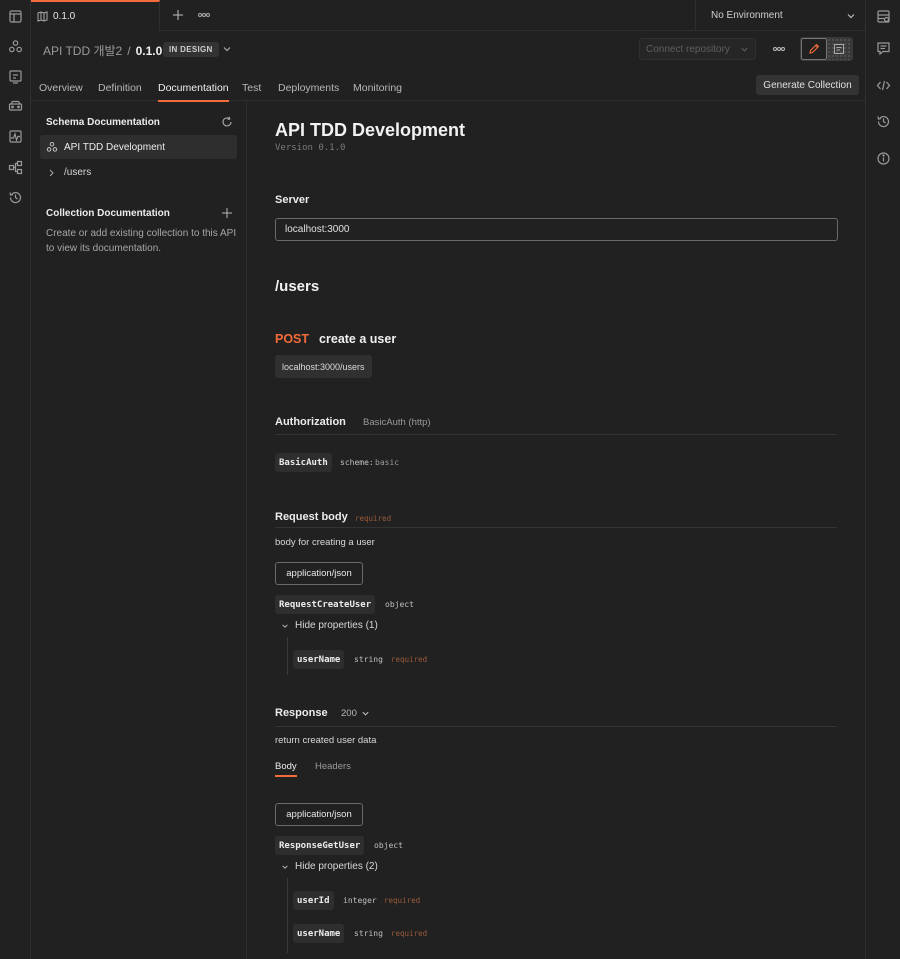 The image size is (900, 959). I want to click on hide-properties-toggle: Hide properties (1), so click(329, 625).